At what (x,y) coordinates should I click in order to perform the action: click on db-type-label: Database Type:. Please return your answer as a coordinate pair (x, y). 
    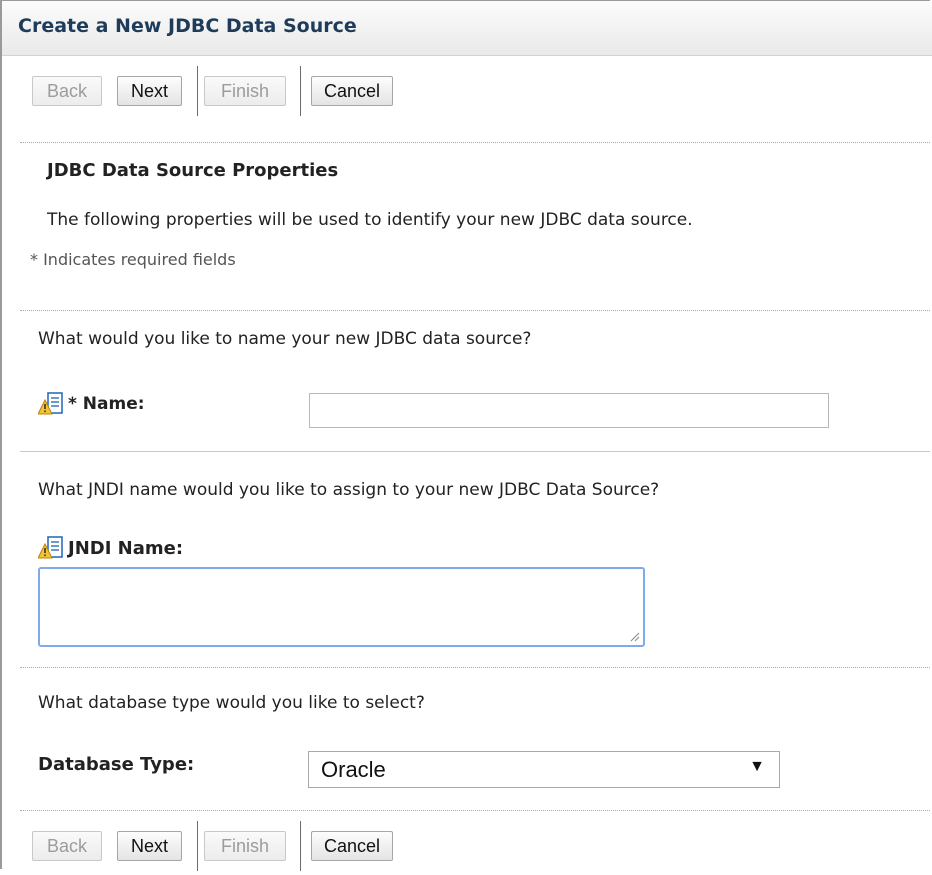
    Looking at the image, I should click on (116, 764).